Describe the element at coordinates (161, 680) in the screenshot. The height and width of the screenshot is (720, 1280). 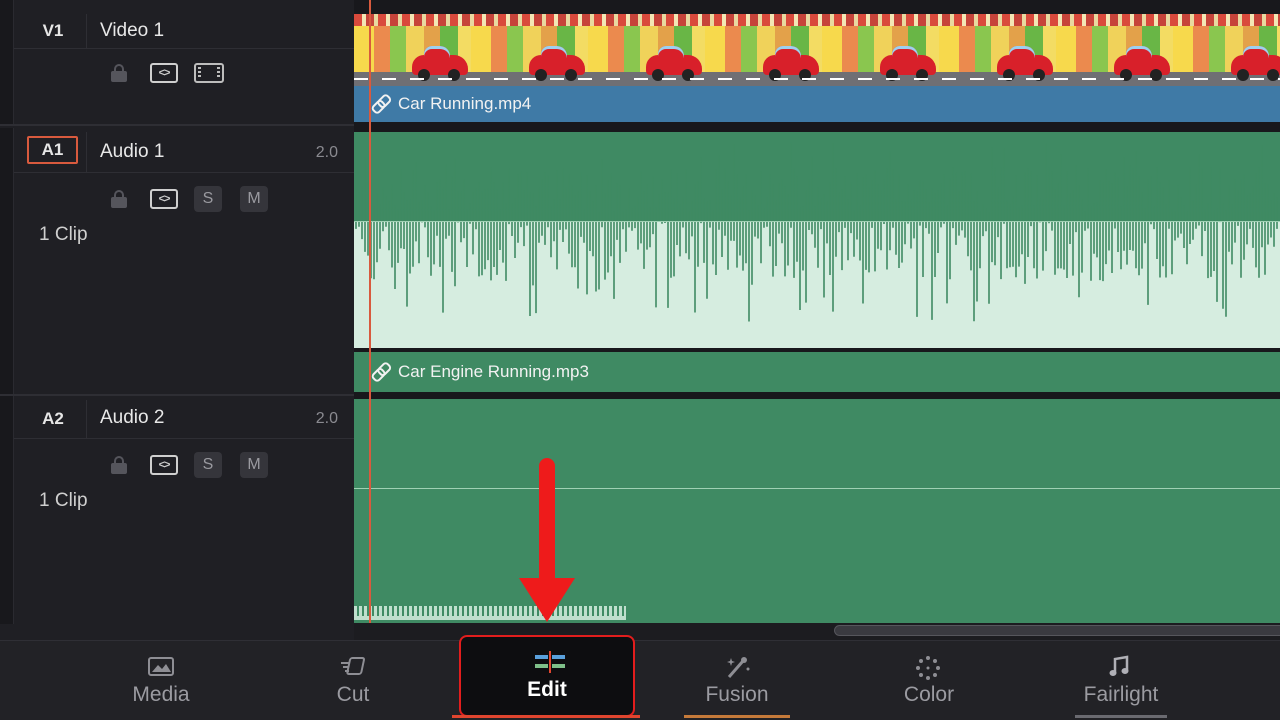
I see `tab-media: Media` at that location.